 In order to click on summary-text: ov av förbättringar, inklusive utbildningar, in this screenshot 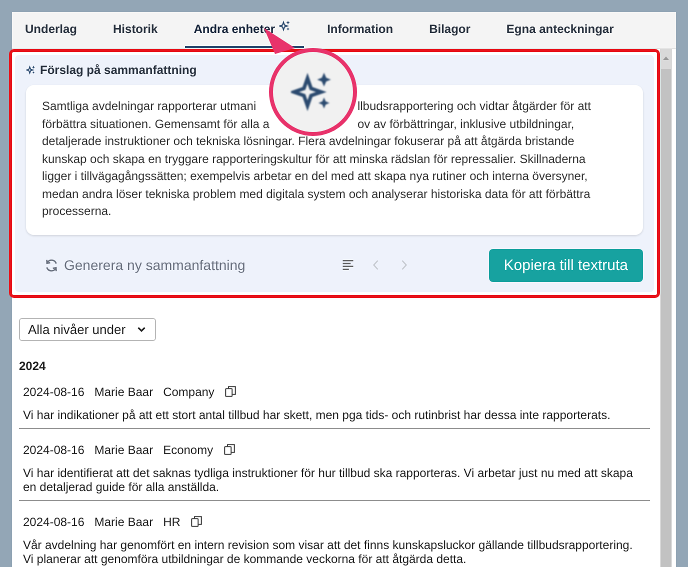, I will do `click(466, 124)`.